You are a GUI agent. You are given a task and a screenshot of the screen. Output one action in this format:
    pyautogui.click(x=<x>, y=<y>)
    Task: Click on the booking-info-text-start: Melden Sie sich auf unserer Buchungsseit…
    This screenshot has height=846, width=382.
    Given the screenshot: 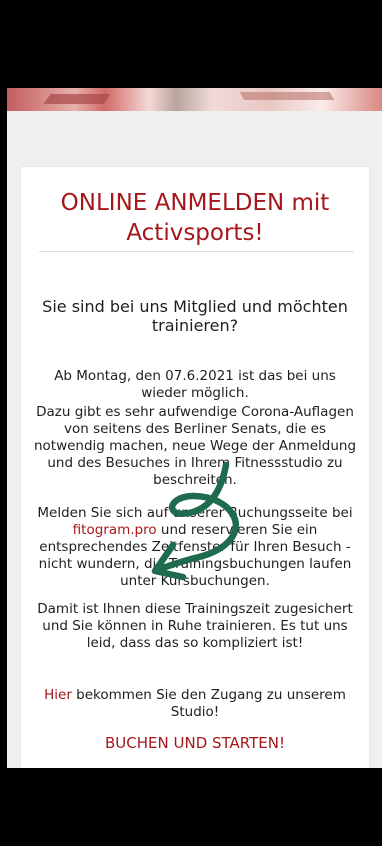 What is the action you would take?
    pyautogui.click(x=195, y=513)
    